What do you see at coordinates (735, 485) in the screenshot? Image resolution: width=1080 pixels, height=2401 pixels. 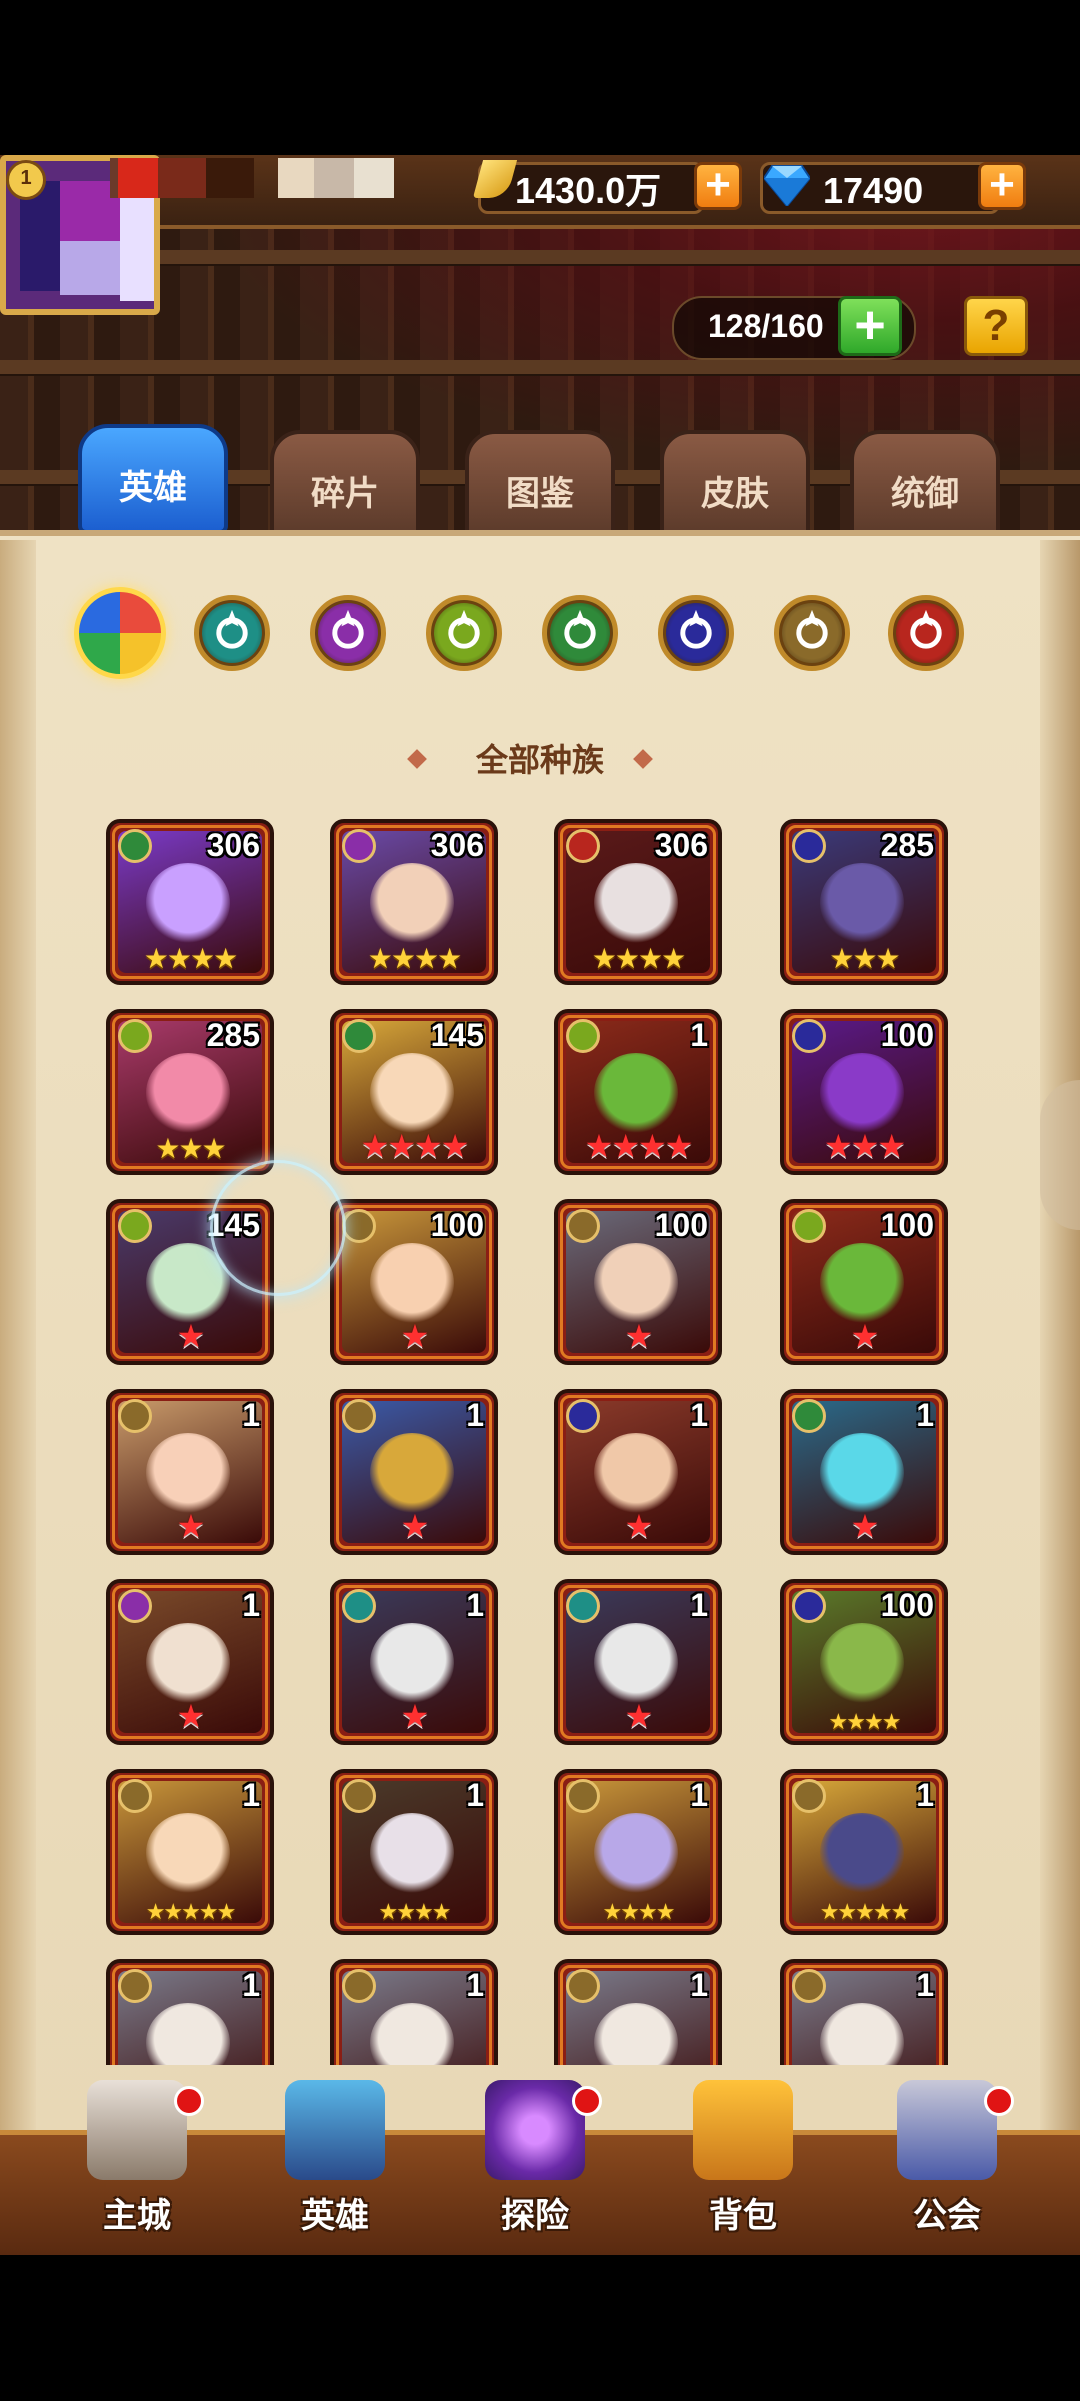 I see `tab-skins: 皮肤` at bounding box center [735, 485].